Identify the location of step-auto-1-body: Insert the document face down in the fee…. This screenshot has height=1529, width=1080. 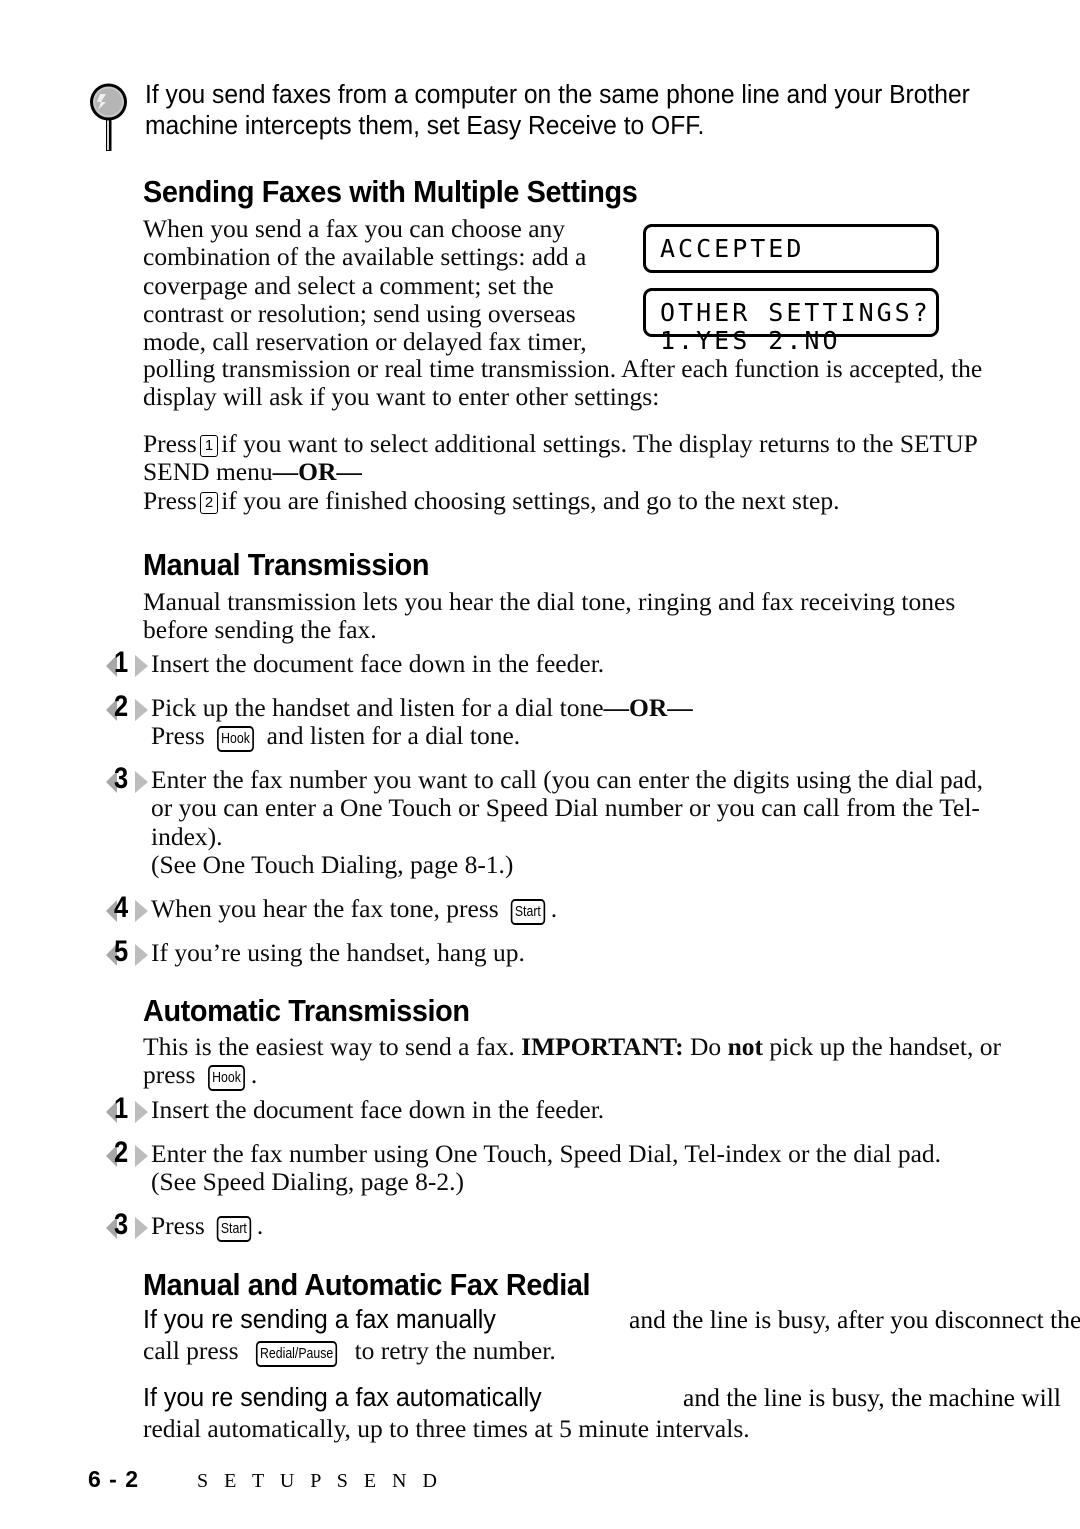
(378, 1109).